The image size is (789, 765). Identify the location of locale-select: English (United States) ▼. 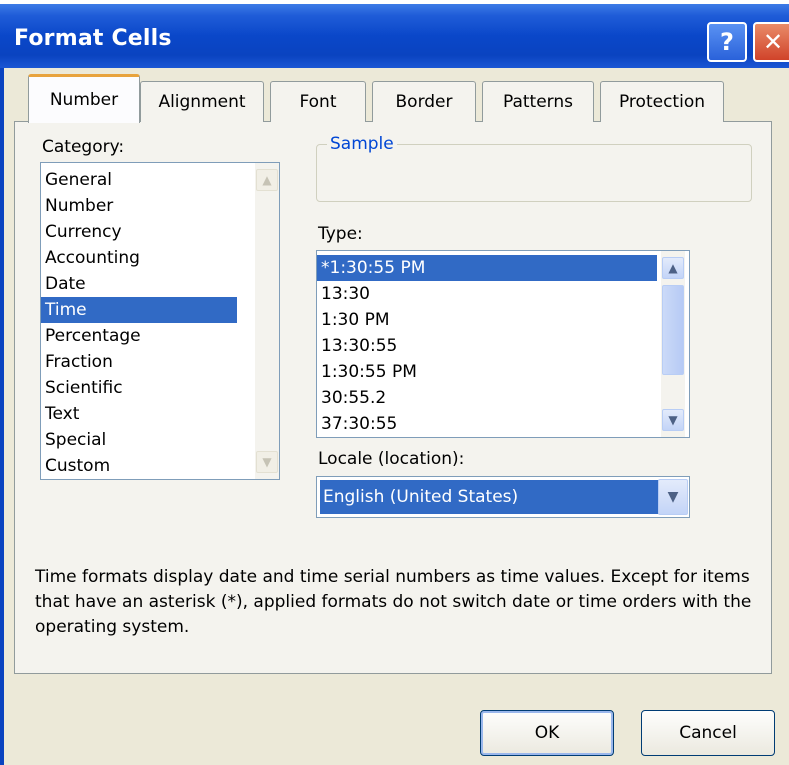
(503, 497).